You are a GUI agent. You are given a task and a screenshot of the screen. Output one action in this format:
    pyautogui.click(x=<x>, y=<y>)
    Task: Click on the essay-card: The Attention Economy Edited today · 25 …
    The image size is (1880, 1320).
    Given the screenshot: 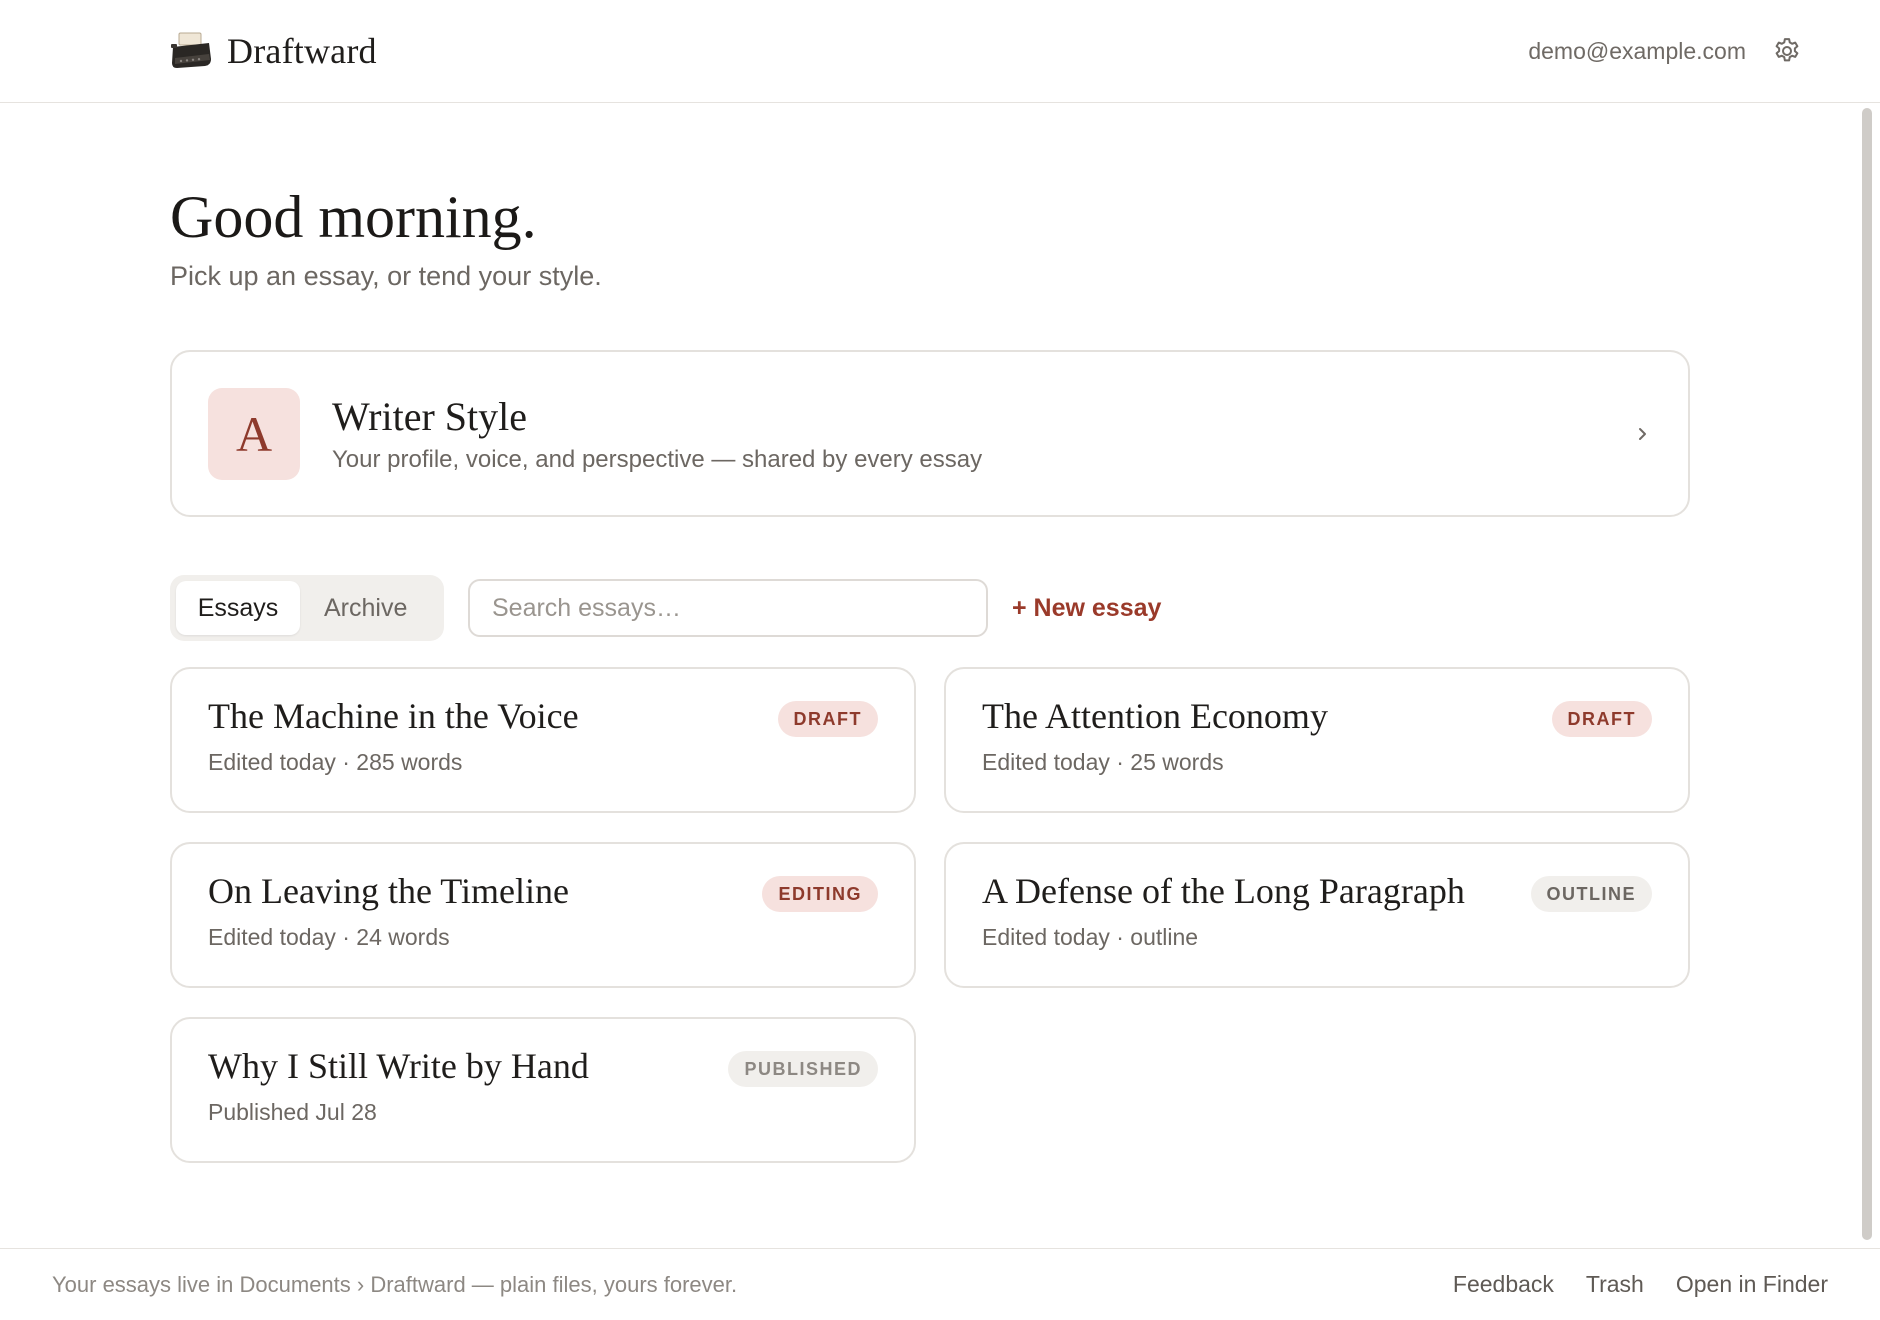 What is the action you would take?
    pyautogui.click(x=1317, y=740)
    